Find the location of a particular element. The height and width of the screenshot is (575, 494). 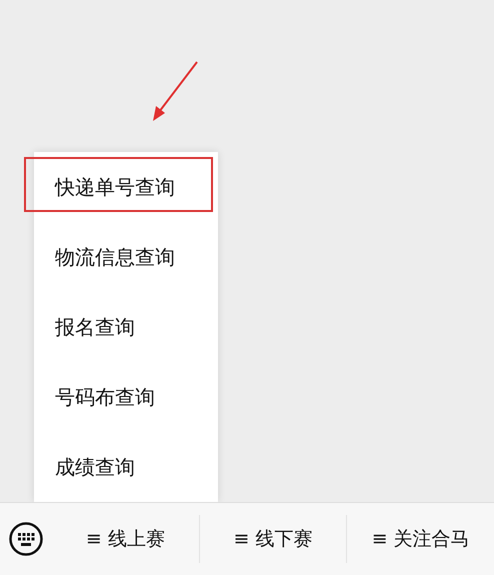

menu-item: 号码布查询 is located at coordinates (94, 397).